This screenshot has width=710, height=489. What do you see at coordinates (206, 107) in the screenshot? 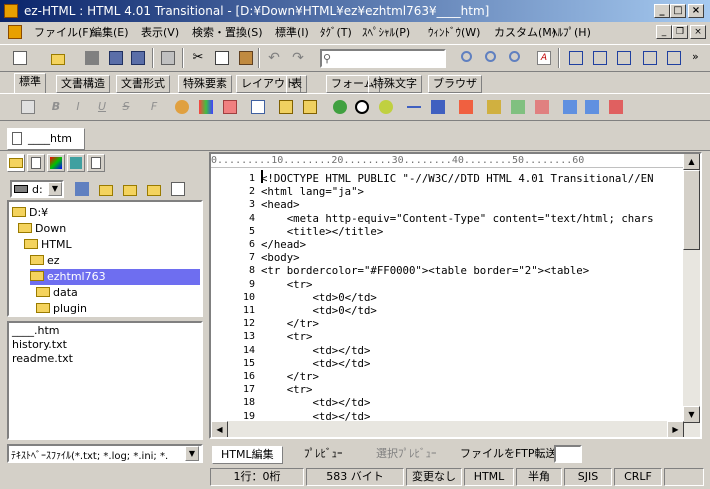
I see `color-button` at bounding box center [206, 107].